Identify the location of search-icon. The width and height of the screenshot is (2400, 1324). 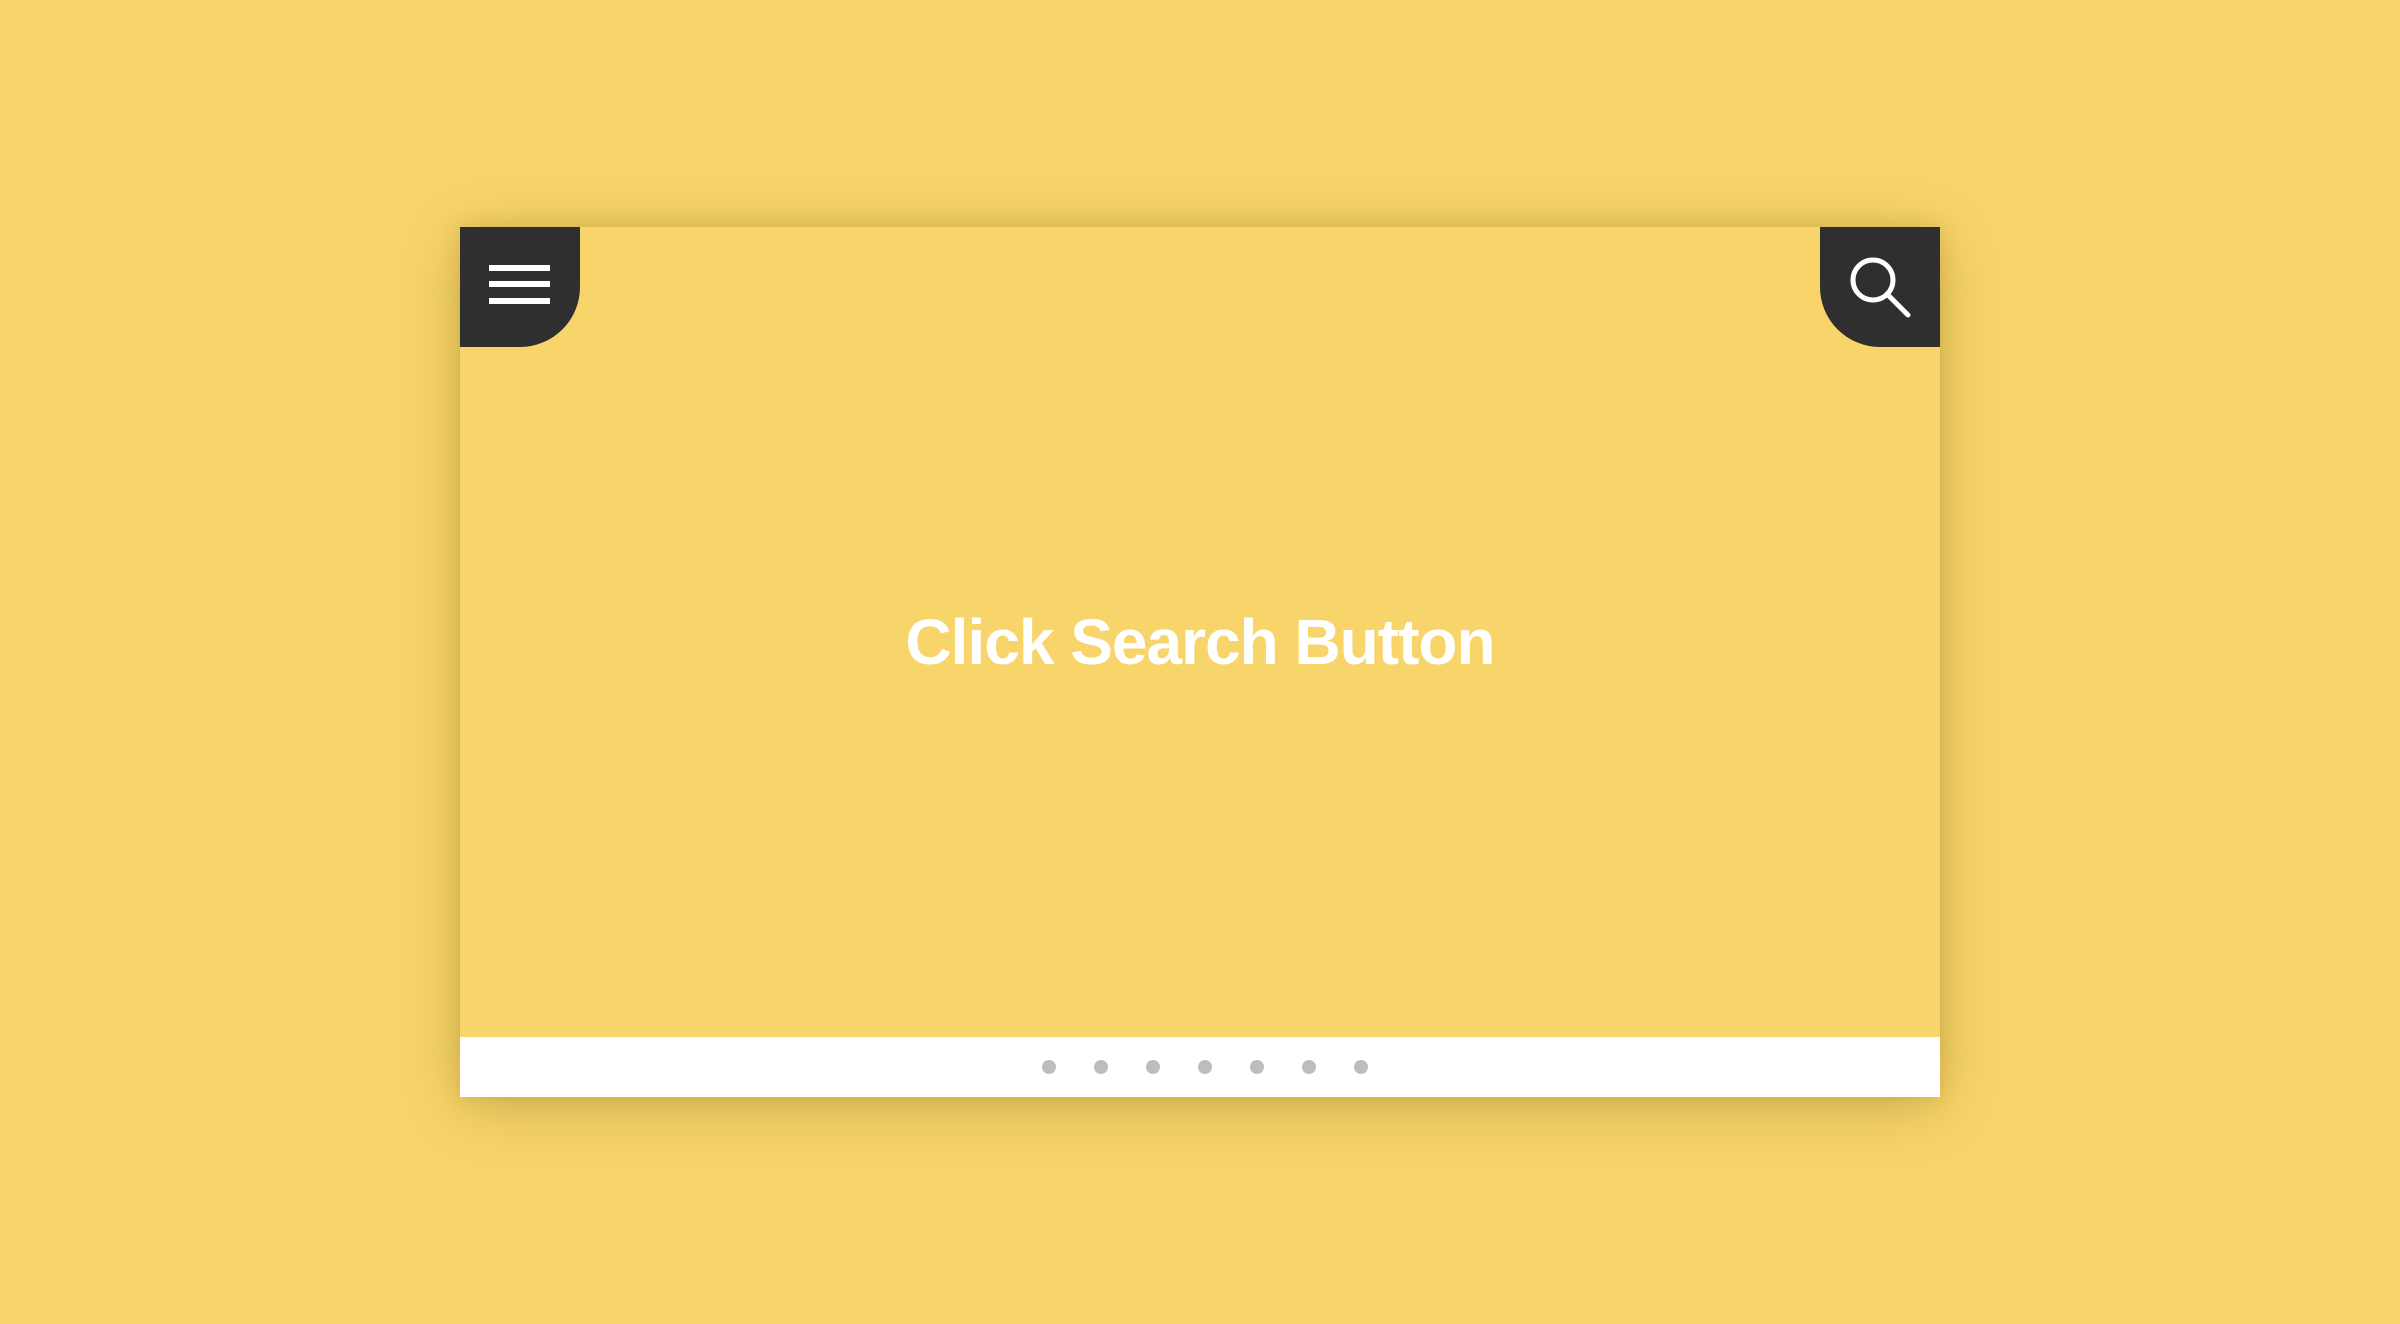
(1880, 287).